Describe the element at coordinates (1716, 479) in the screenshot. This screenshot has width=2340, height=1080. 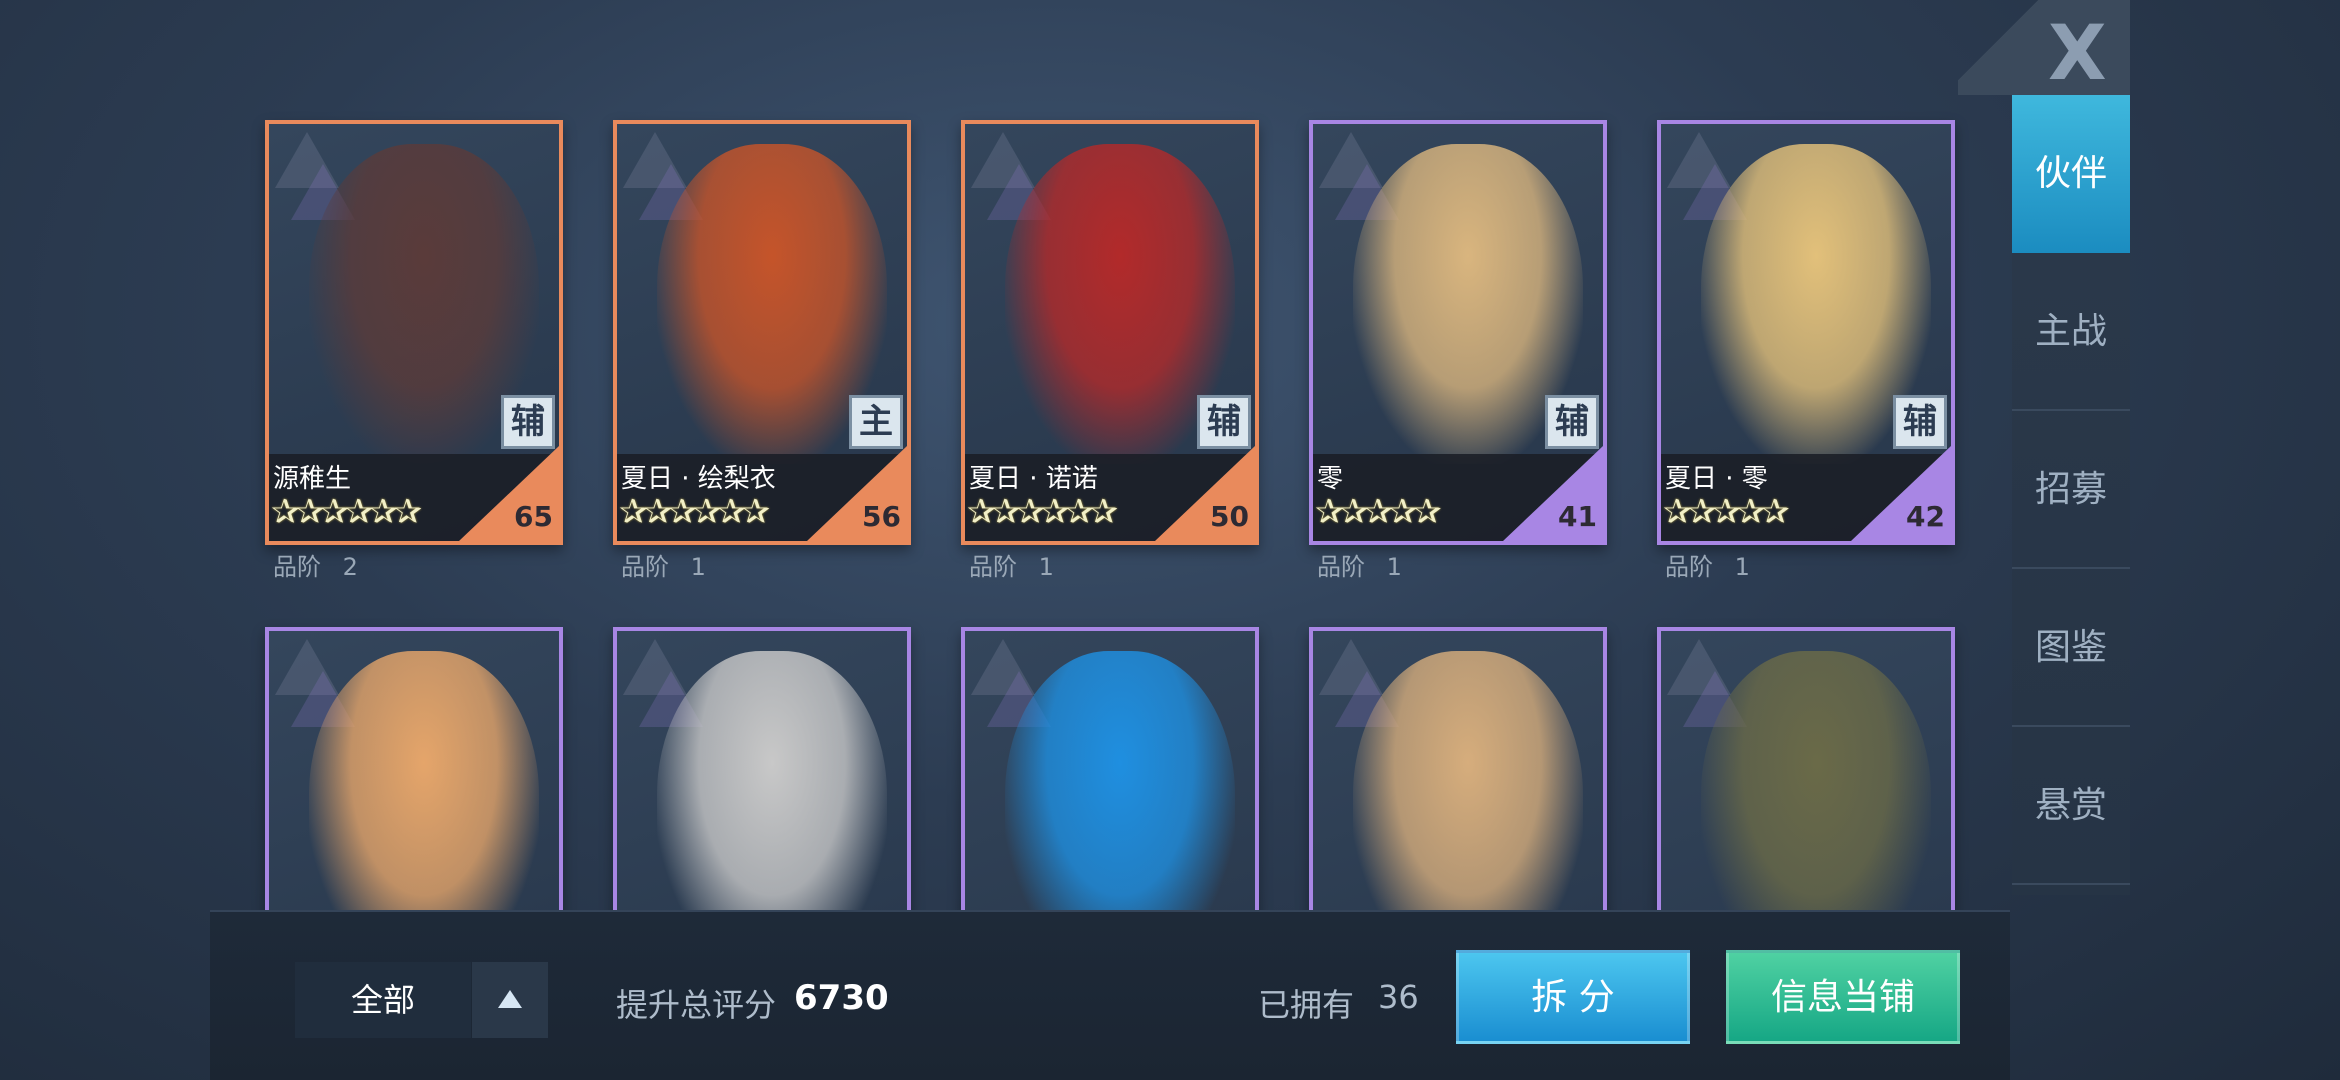
I see `partner-name: 夏日 · 零` at that location.